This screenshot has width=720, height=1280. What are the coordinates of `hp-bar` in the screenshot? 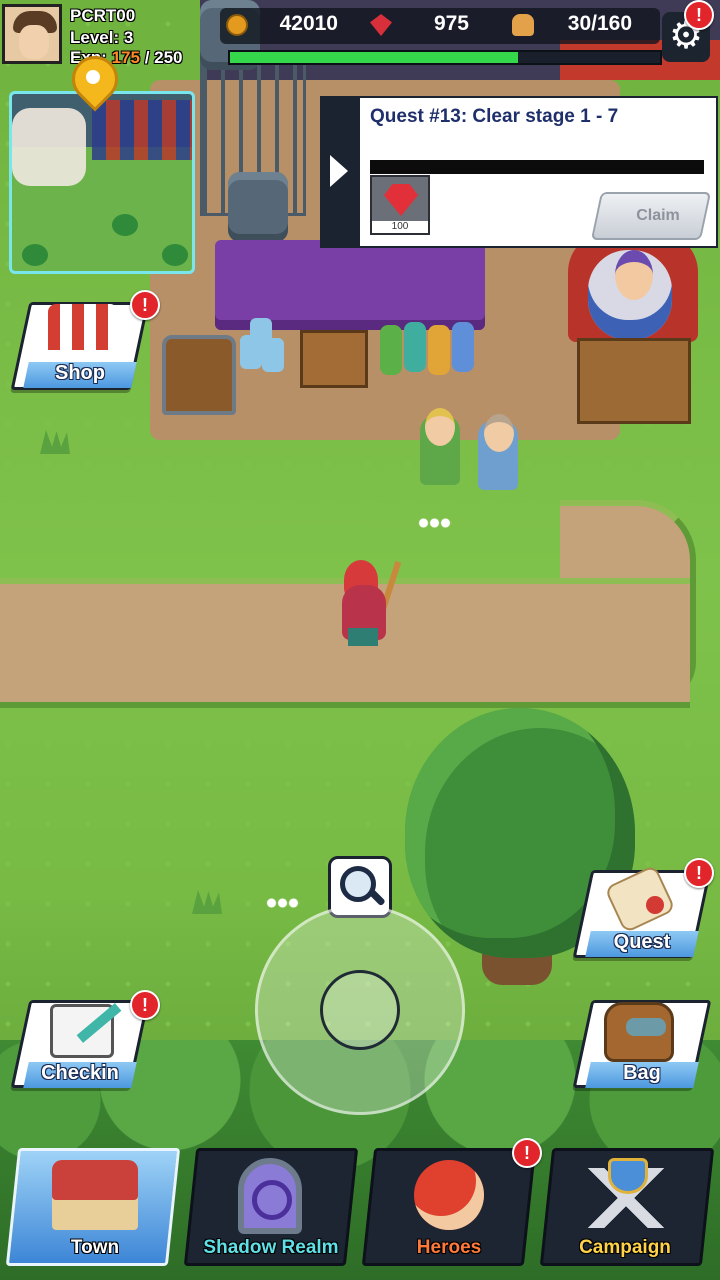 It's located at (445, 57).